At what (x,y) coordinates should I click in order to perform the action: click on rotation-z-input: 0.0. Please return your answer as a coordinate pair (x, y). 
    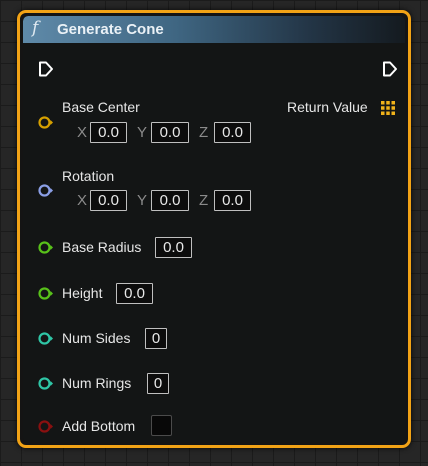
    Looking at the image, I should click on (232, 200).